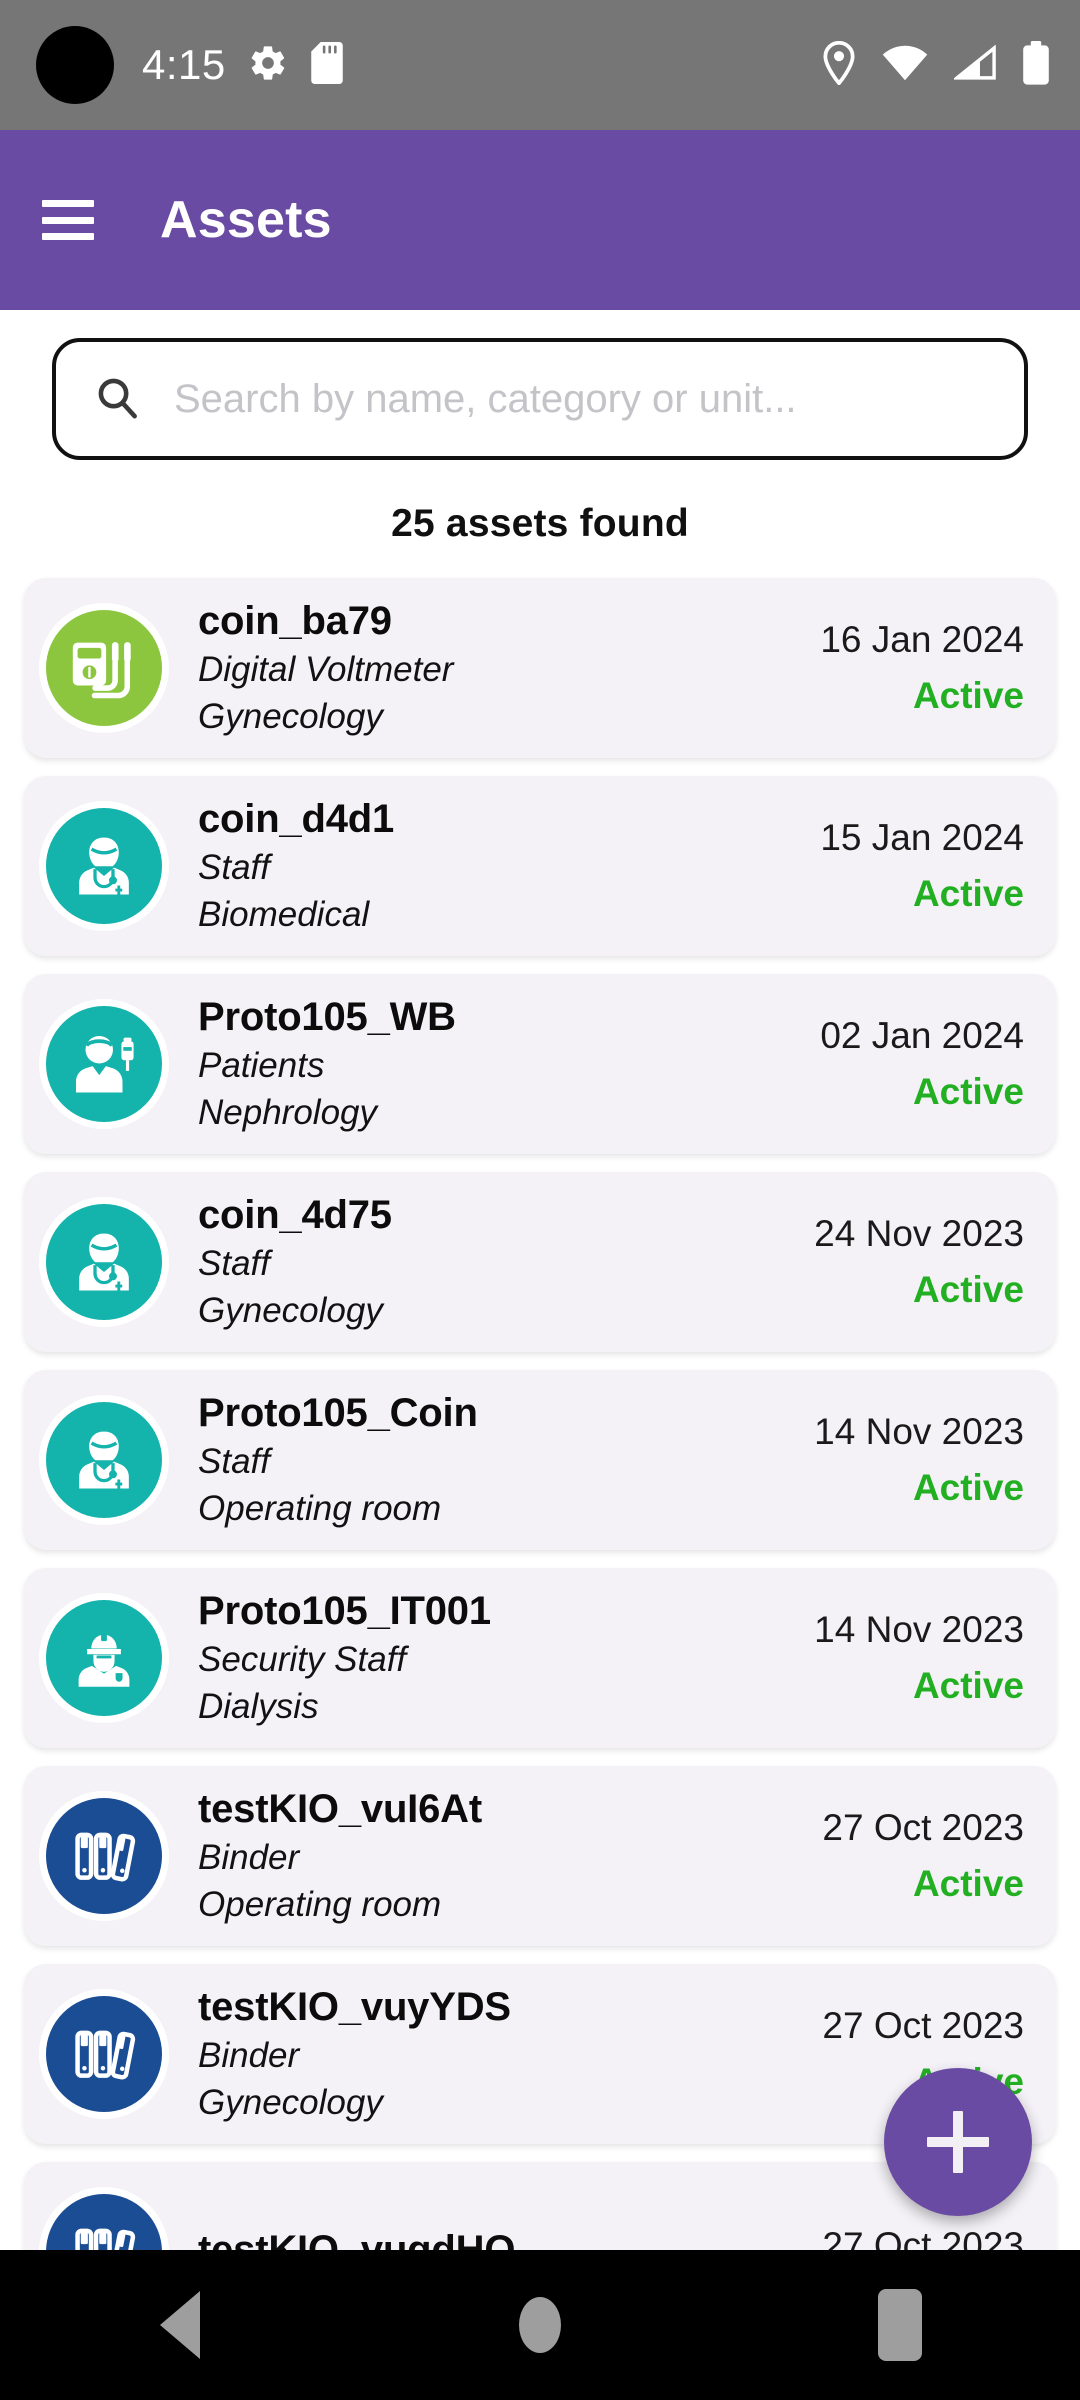 The image size is (1080, 2400). What do you see at coordinates (925, 668) in the screenshot?
I see `asset-meta: 16 Jan 2024 Active` at bounding box center [925, 668].